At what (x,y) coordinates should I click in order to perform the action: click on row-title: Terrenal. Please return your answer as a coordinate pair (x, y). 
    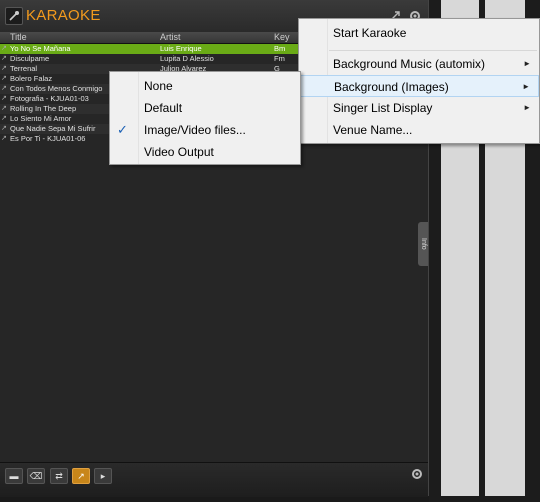
    Looking at the image, I should click on (24, 68).